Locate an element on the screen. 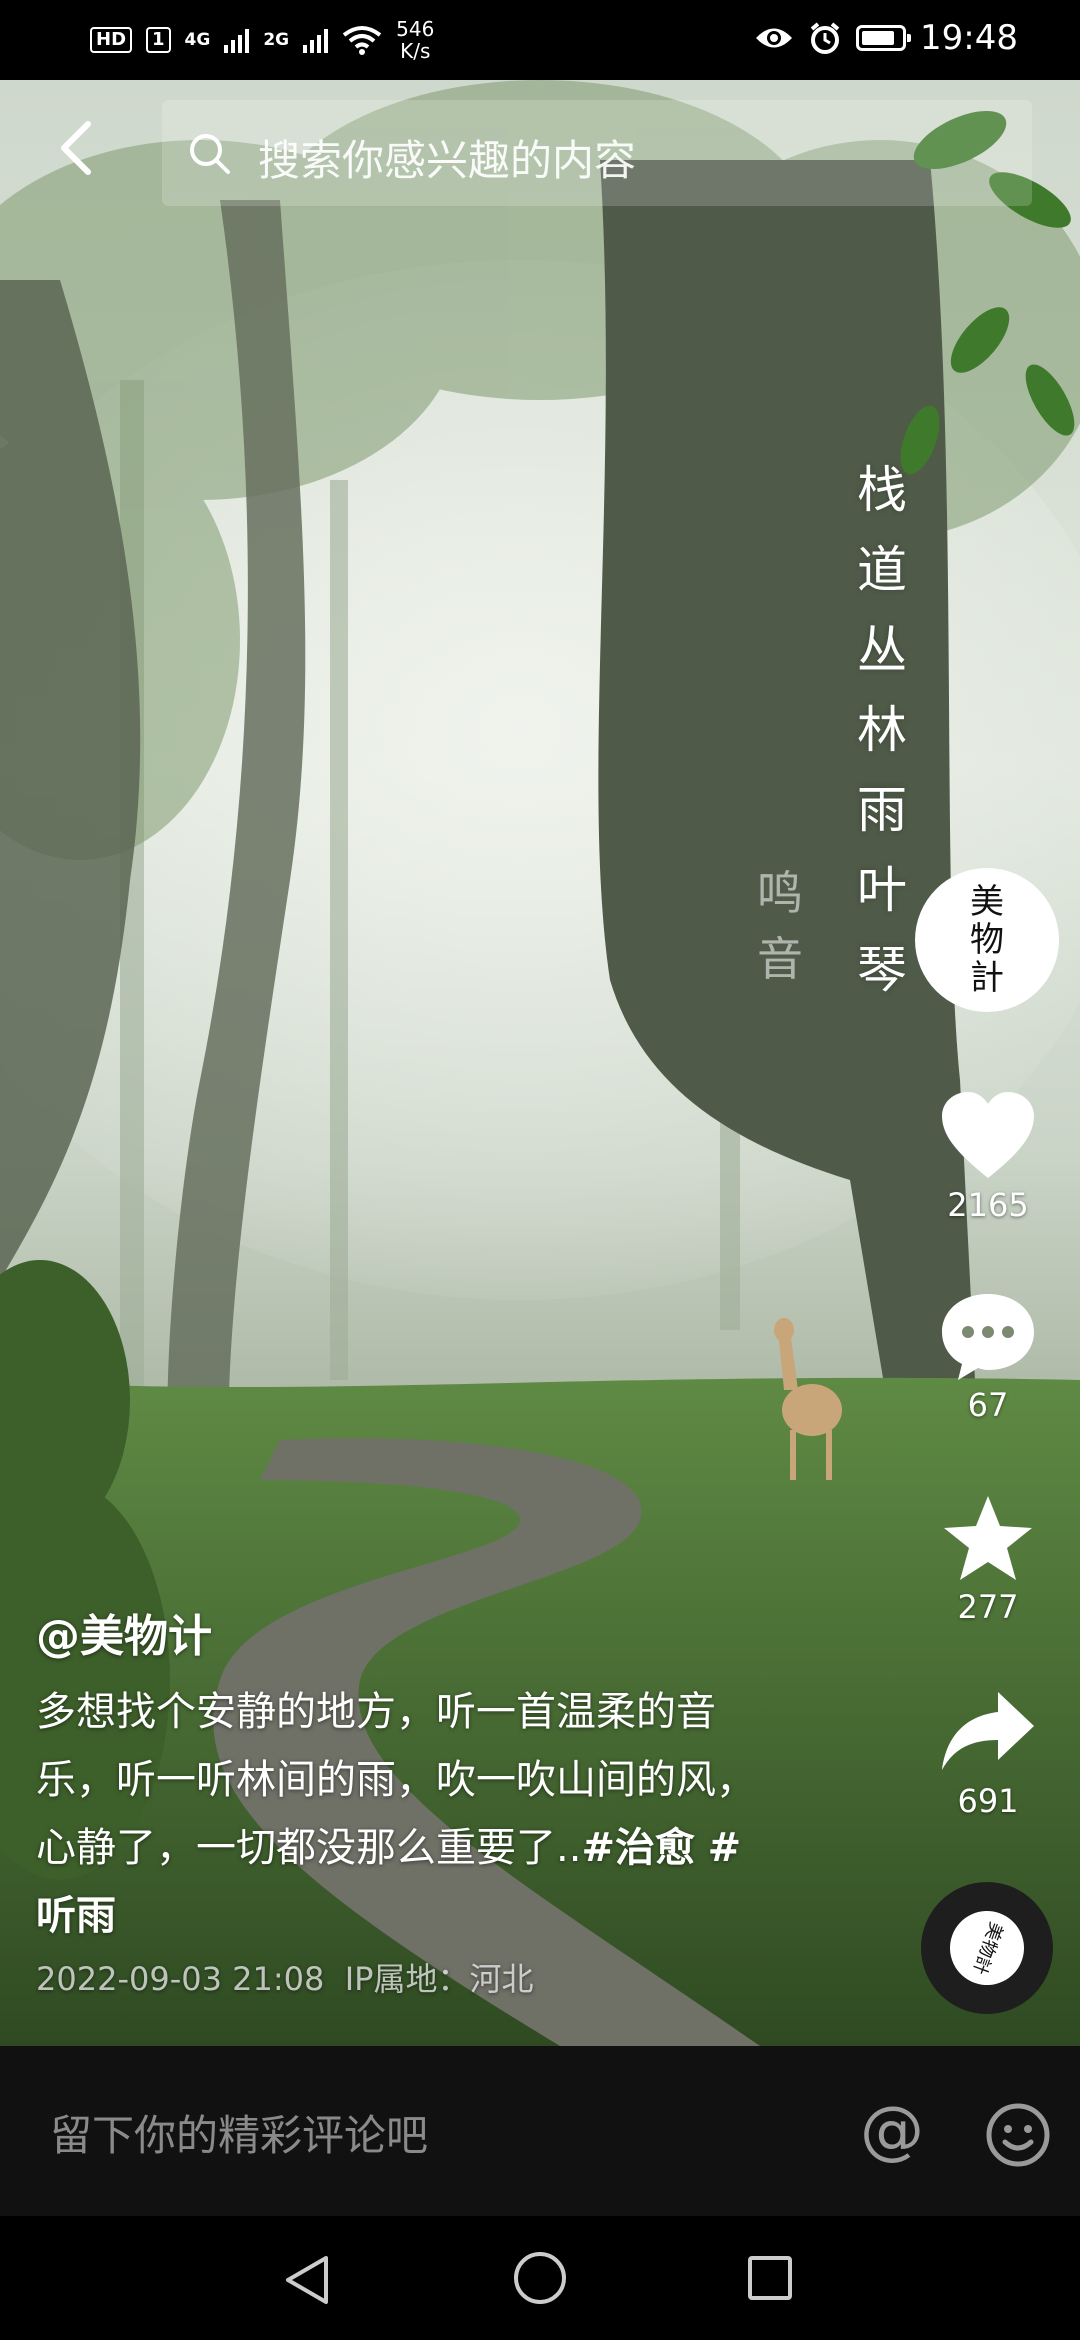 The image size is (1080, 2340). music-disc-label: 美物計 is located at coordinates (987, 1948).